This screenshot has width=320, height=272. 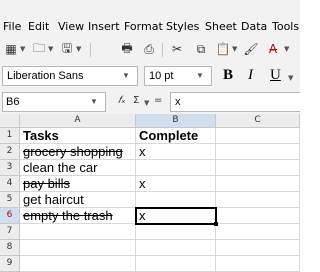 What do you see at coordinates (258, 152) in the screenshot?
I see `cell-c2` at bounding box center [258, 152].